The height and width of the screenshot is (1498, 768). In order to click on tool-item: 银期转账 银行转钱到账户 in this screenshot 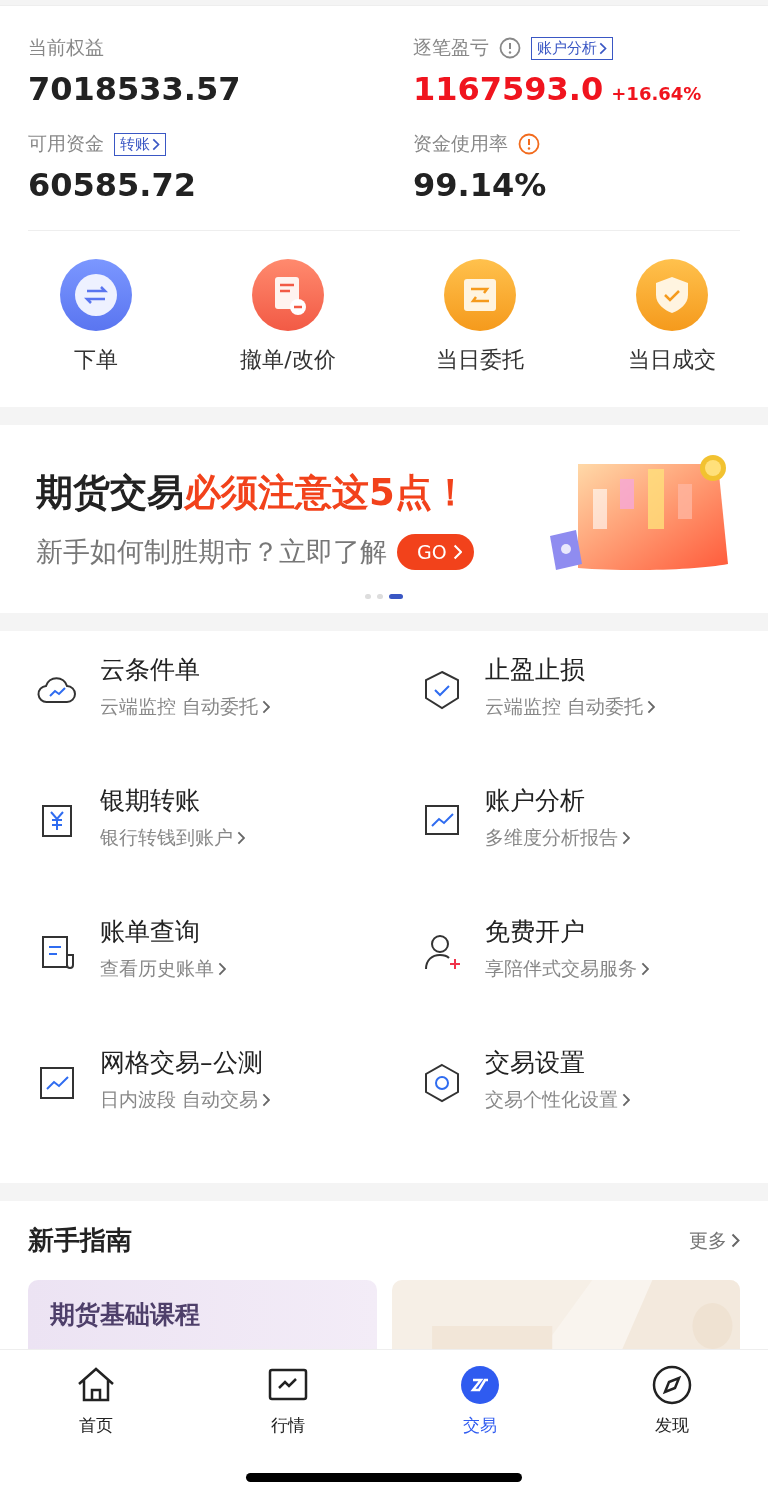, I will do `click(226, 849)`.